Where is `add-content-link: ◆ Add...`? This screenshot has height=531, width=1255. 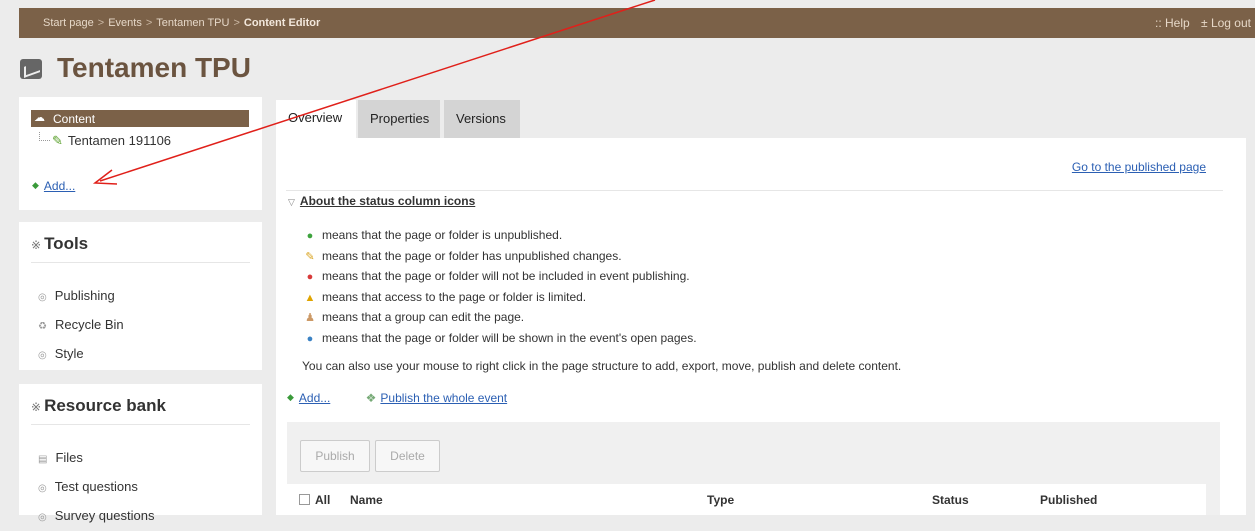 add-content-link: ◆ Add... is located at coordinates (53, 186).